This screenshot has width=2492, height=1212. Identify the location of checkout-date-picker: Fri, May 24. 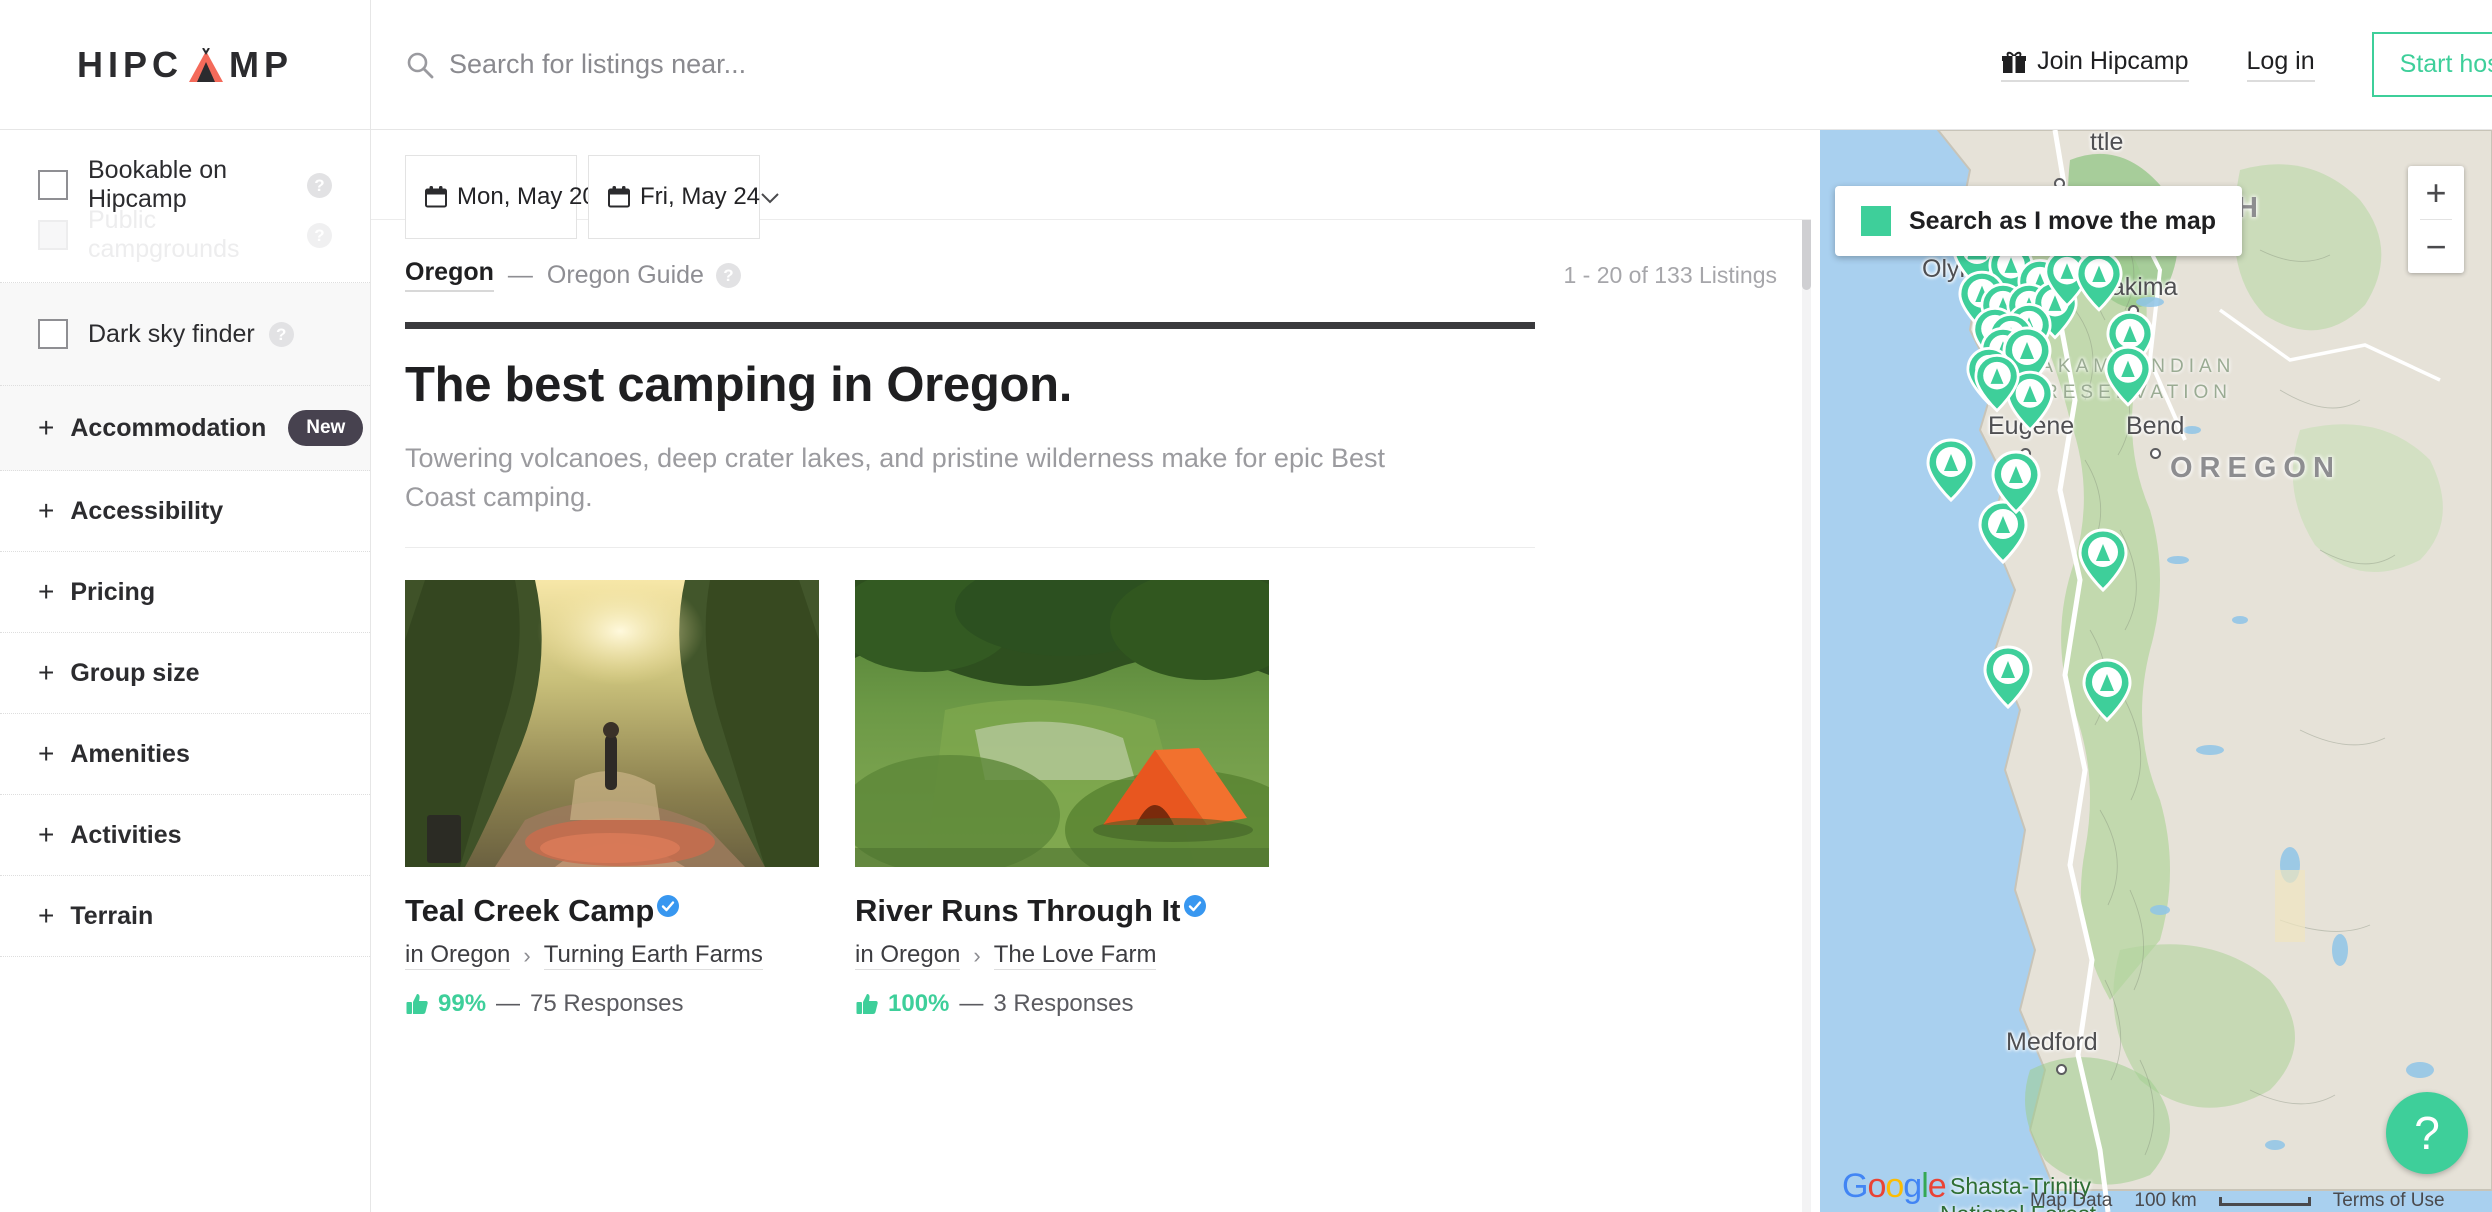
(683, 197).